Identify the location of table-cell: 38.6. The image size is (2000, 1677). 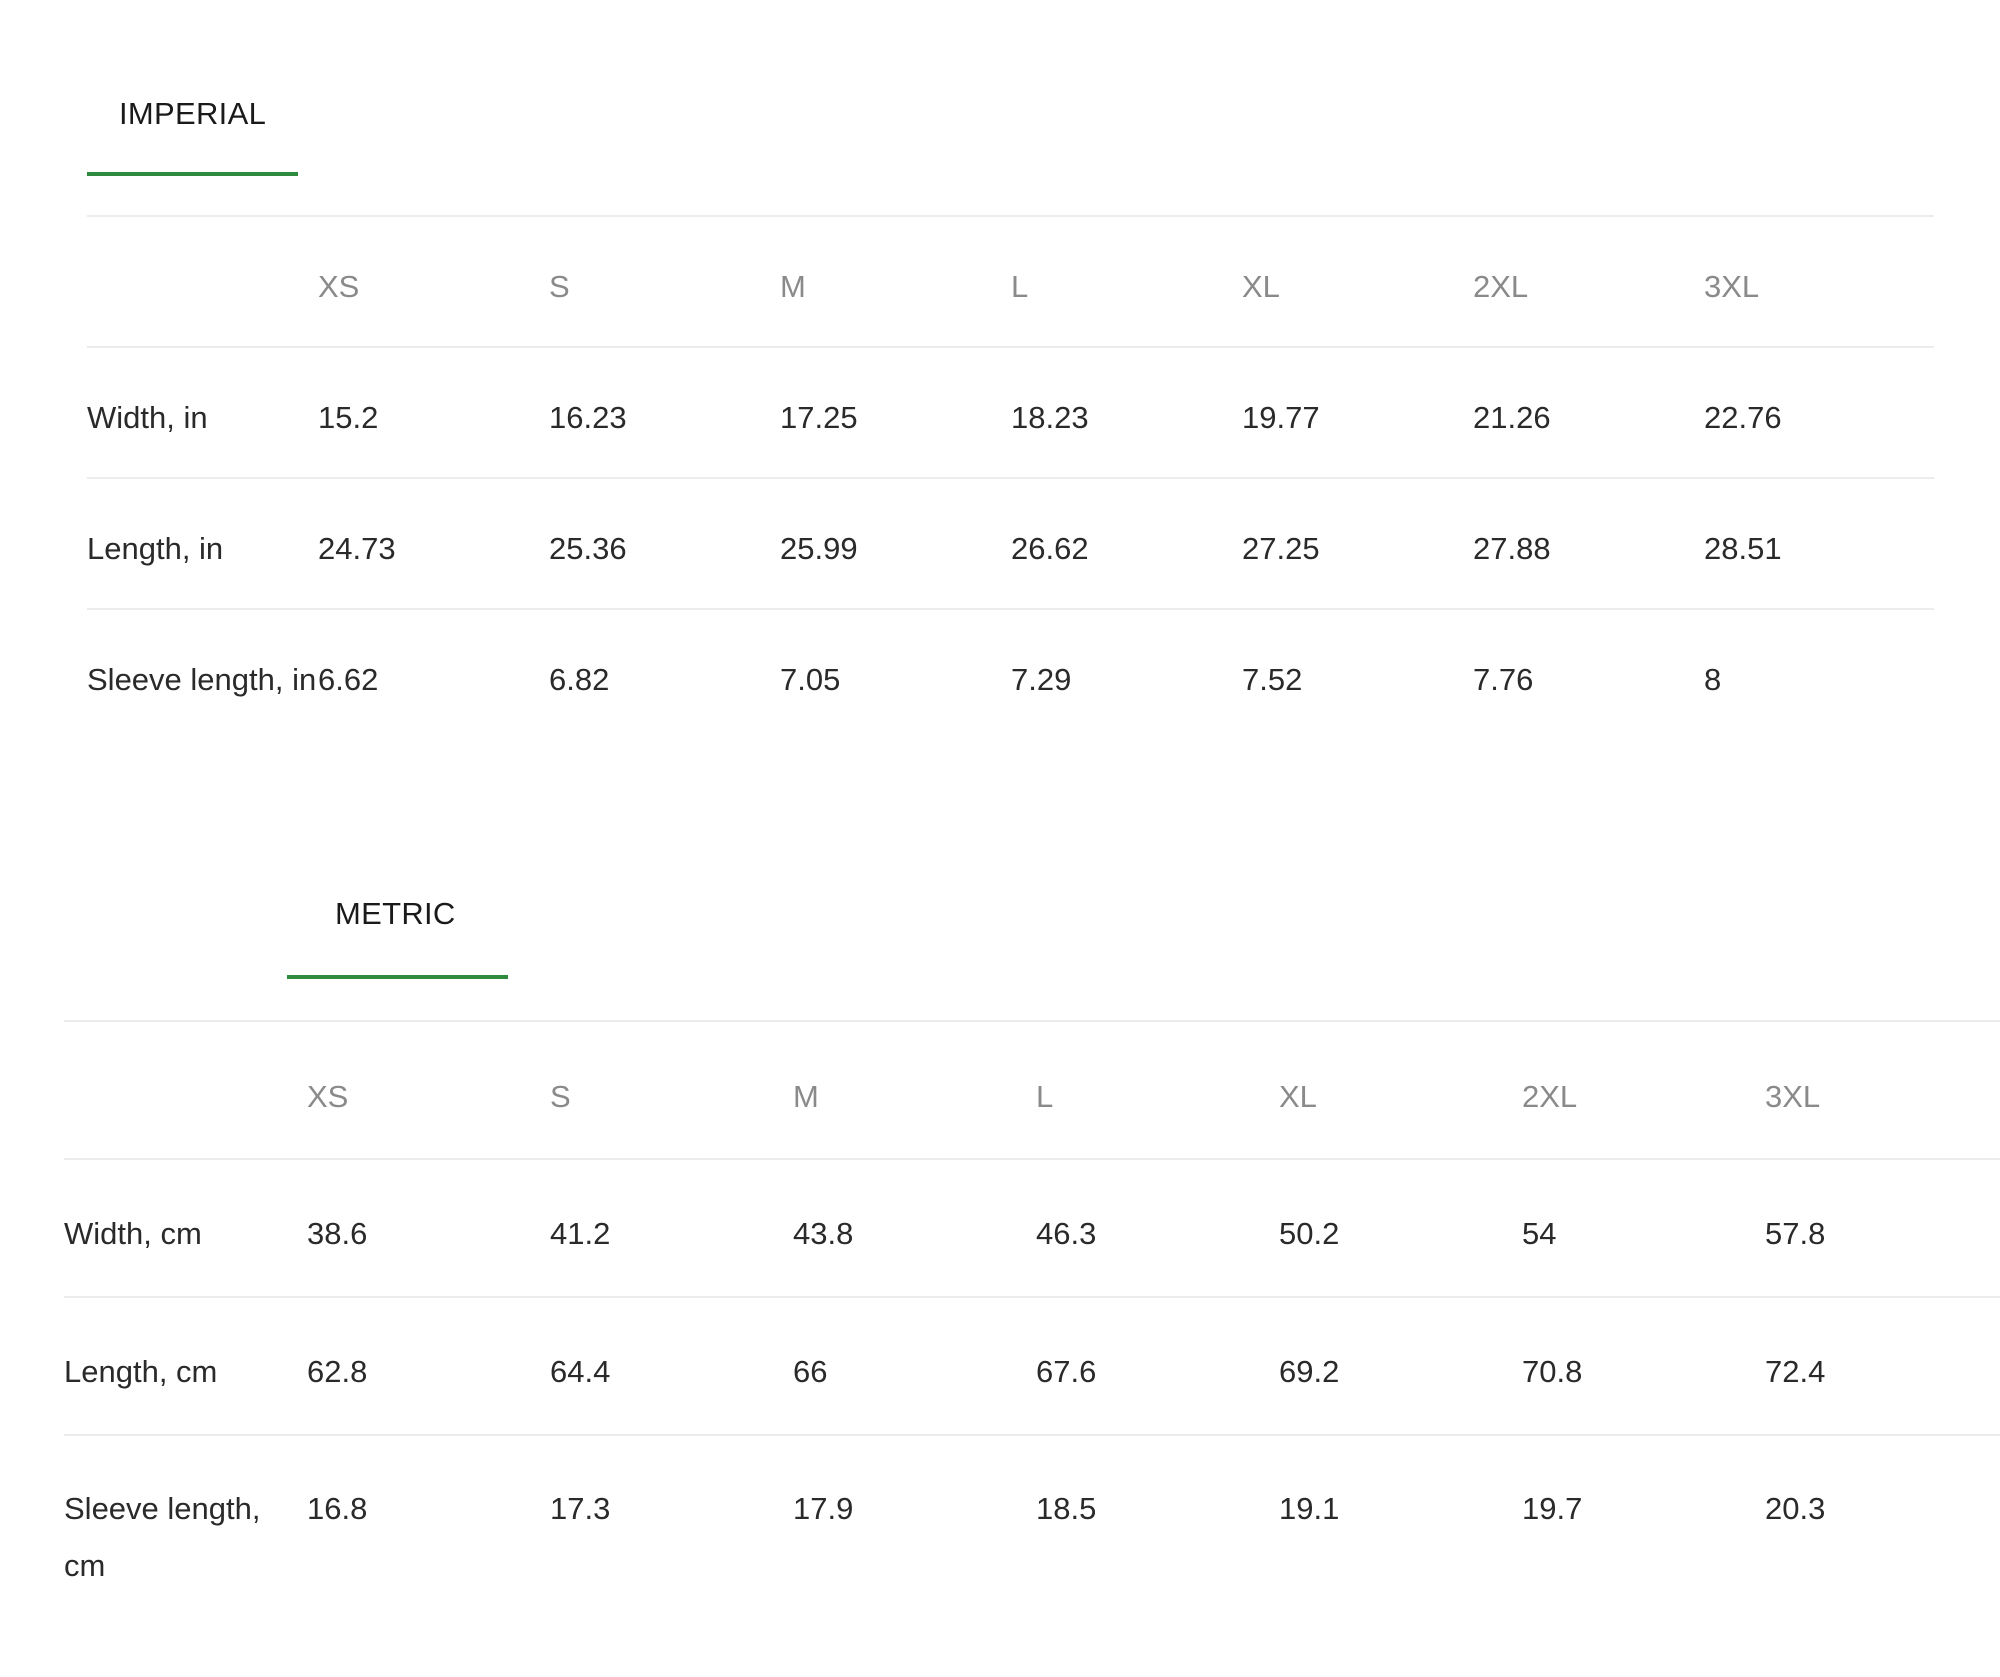
(337, 1233).